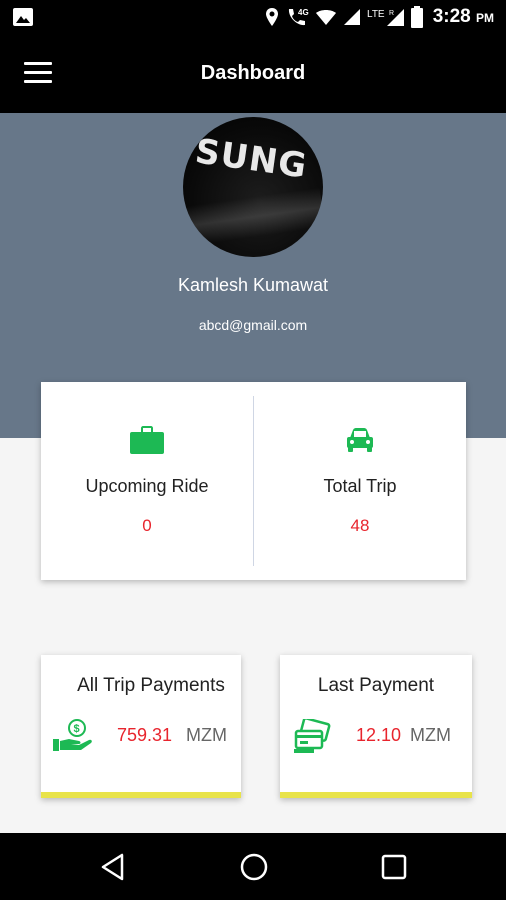  I want to click on status-bar: 4G LTE R 3:28 PM, so click(253, 17).